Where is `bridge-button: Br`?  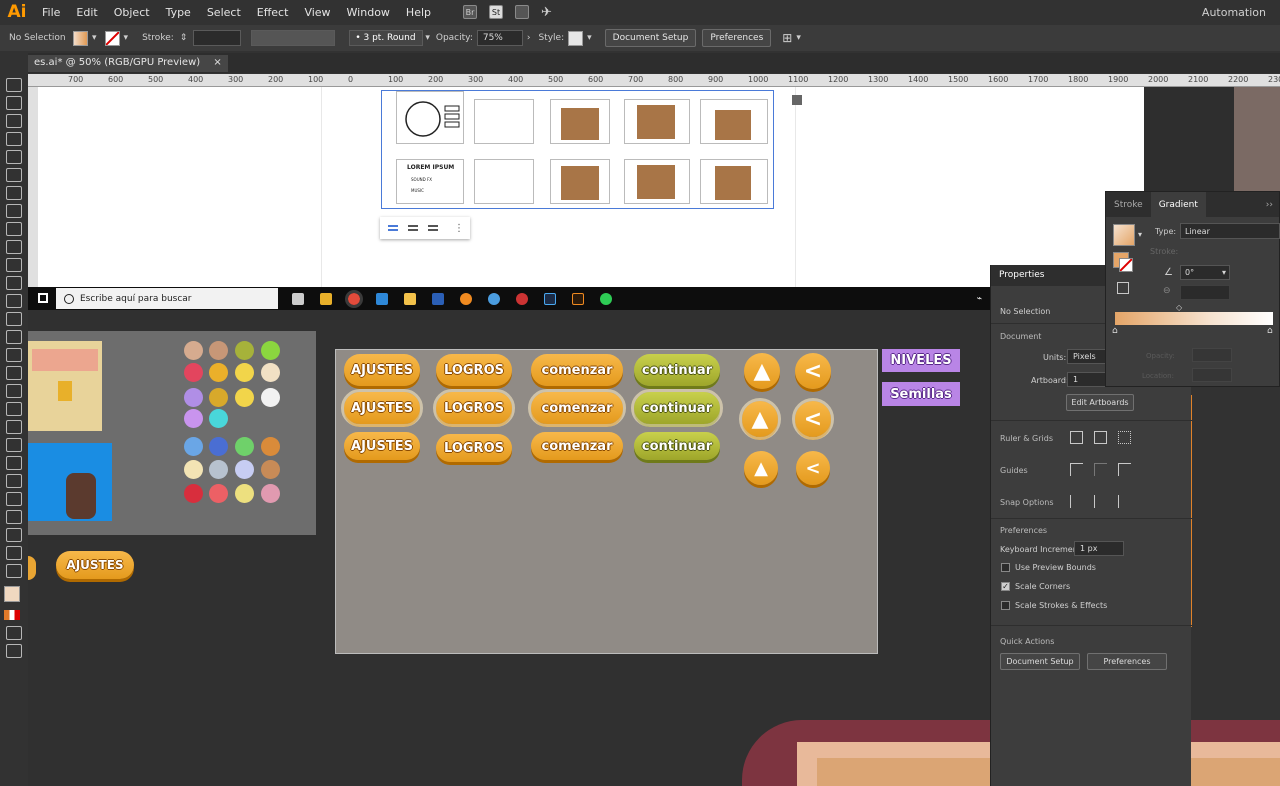
bridge-button: Br is located at coordinates (470, 12).